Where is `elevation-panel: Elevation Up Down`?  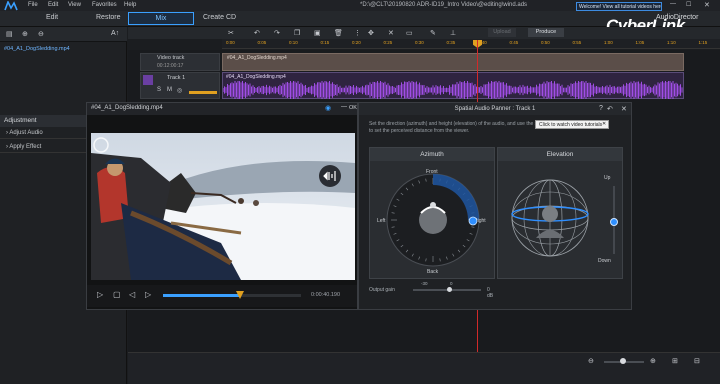 elevation-panel: Elevation Up Down is located at coordinates (560, 213).